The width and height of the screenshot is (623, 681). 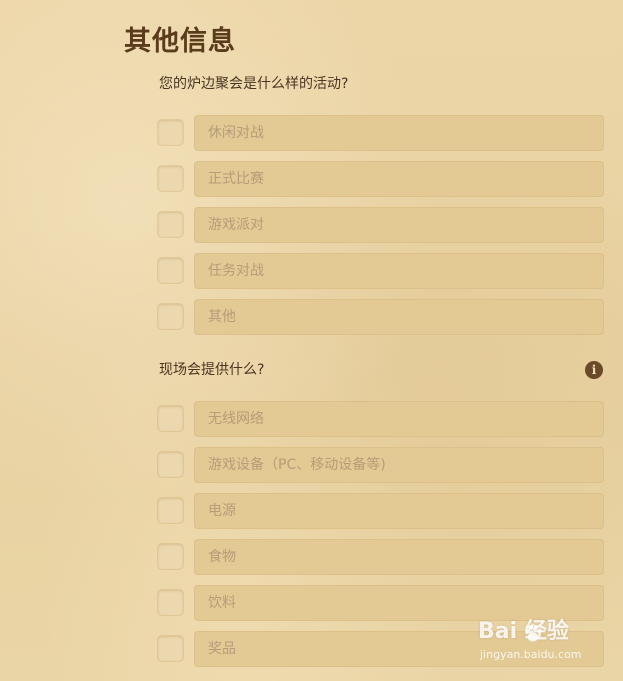 I want to click on option-button: 正式比赛, so click(x=399, y=179).